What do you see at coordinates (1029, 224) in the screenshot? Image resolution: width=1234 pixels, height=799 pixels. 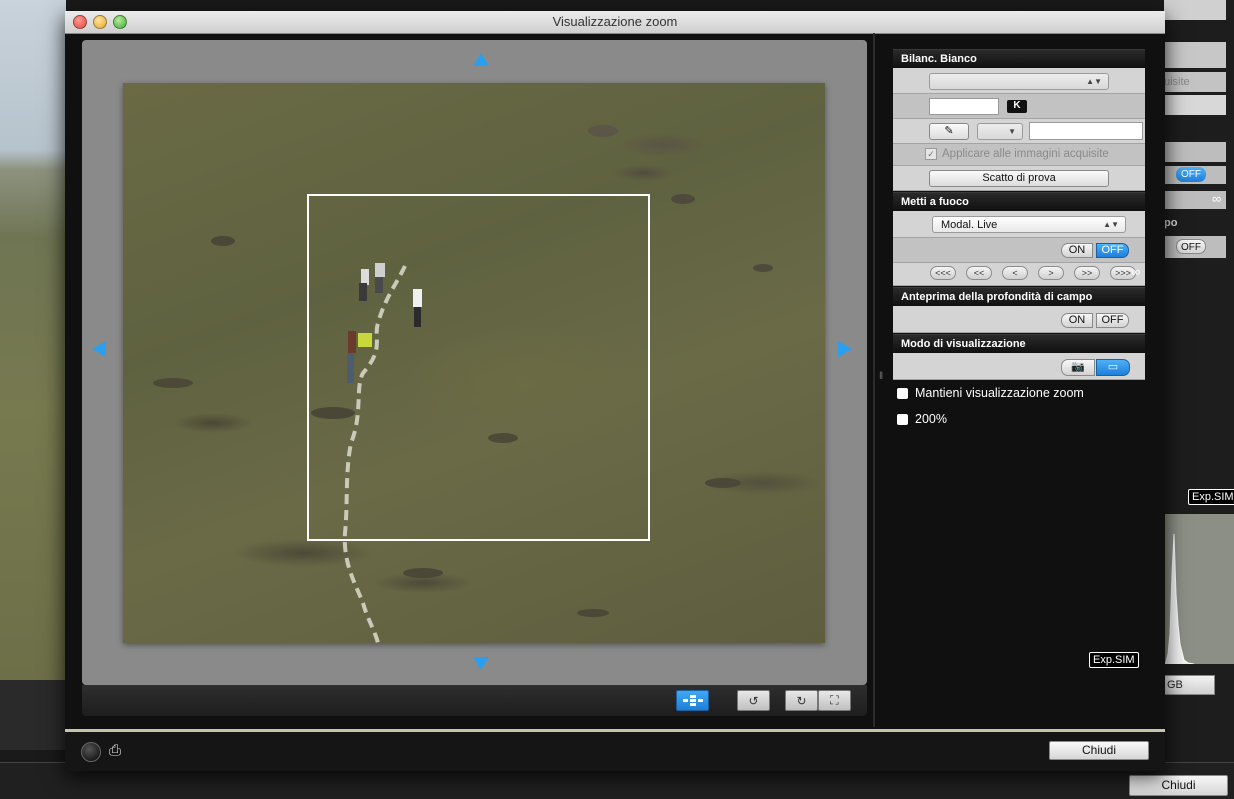 I see `focus-mode-select: Modal. Live ▲▼` at bounding box center [1029, 224].